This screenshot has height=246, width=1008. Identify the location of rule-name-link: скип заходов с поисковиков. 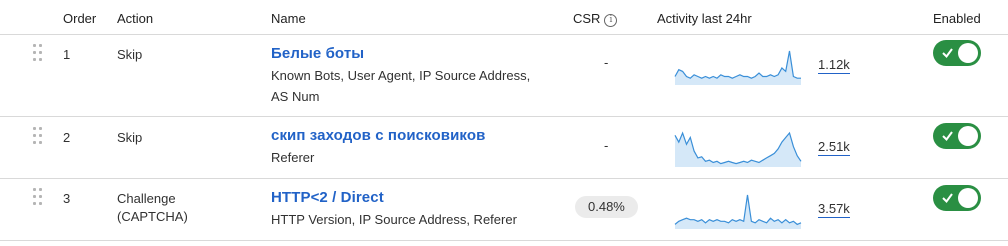
(378, 135).